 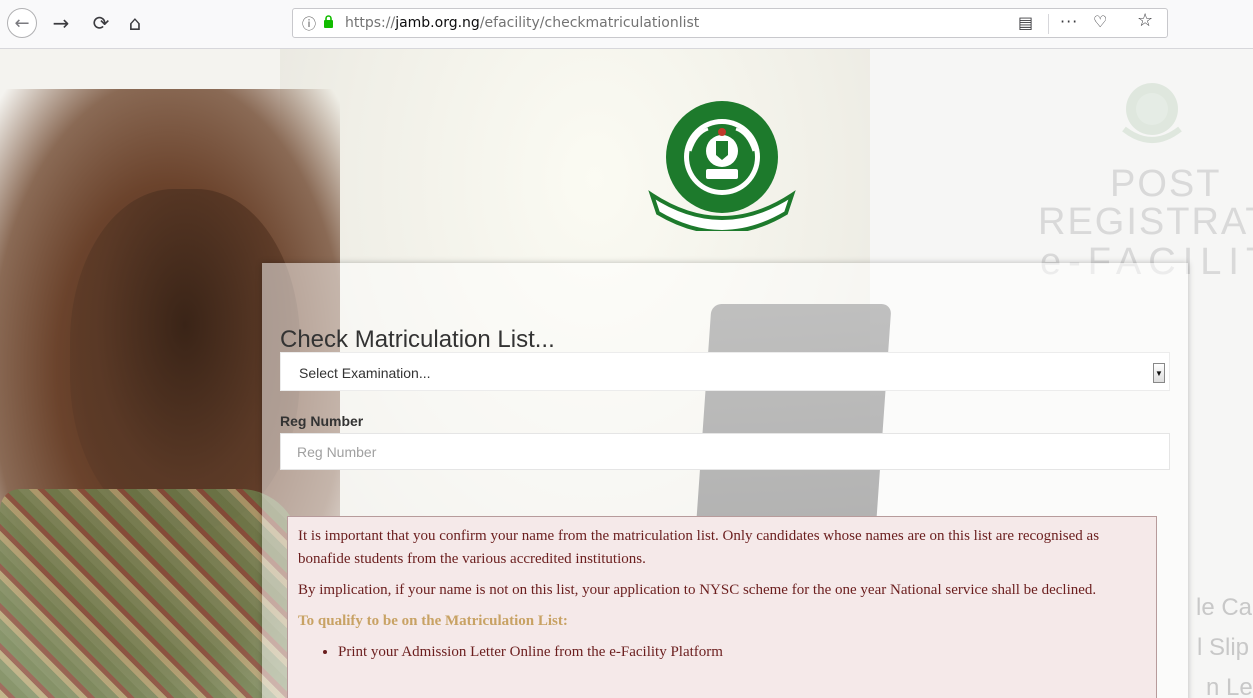 I want to click on url-prefix: https://, so click(x=370, y=23).